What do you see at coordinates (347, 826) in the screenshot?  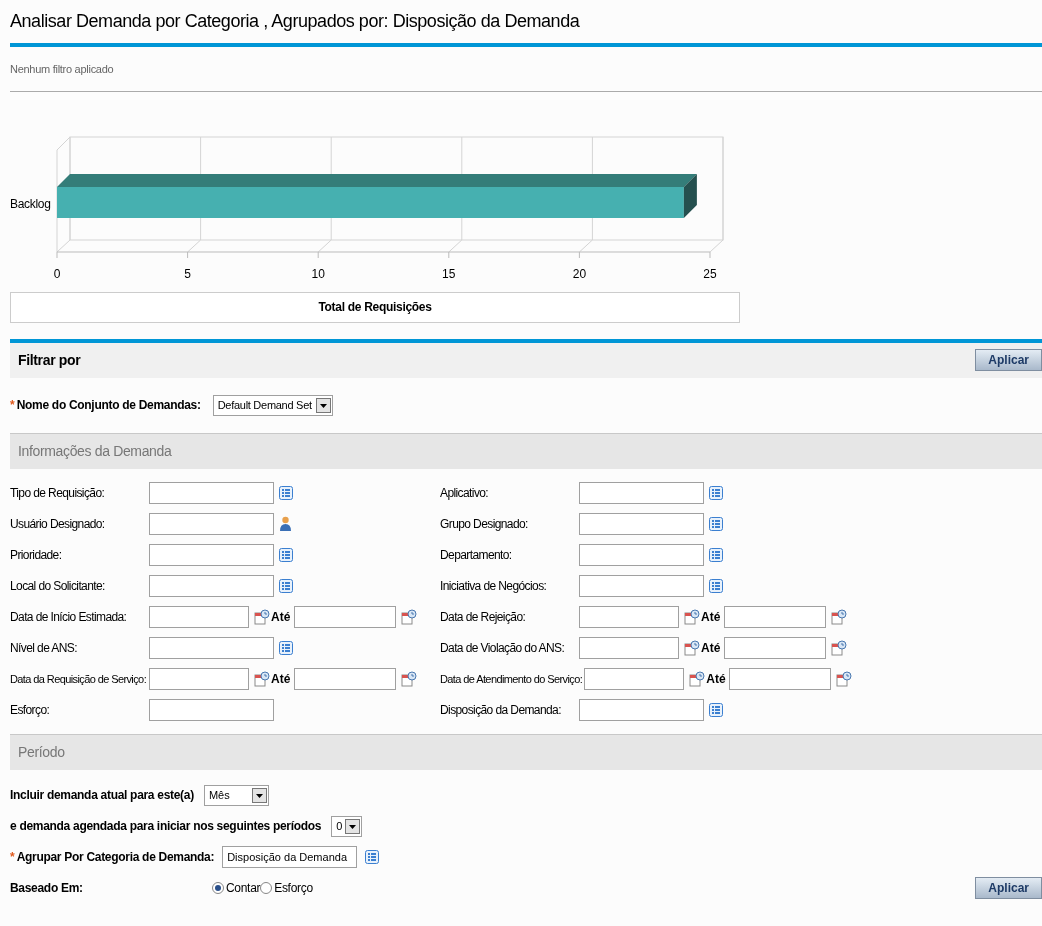 I see `period-count-dropdown: 0` at bounding box center [347, 826].